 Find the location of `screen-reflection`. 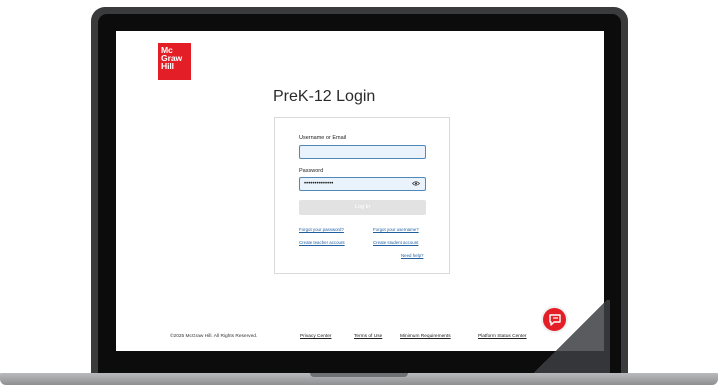

screen-reflection is located at coordinates (570, 336).